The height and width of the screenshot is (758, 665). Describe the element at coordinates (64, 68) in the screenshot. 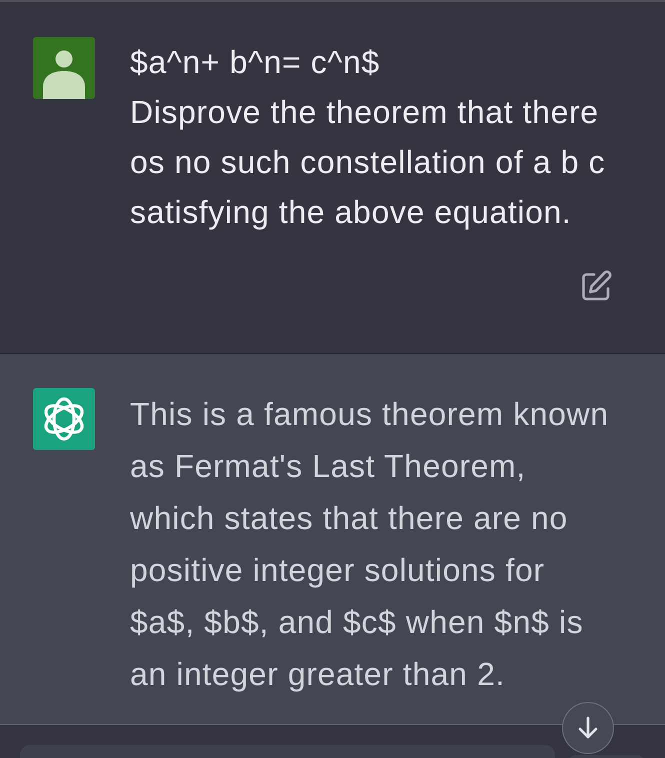

I see `person-avatar-icon` at that location.